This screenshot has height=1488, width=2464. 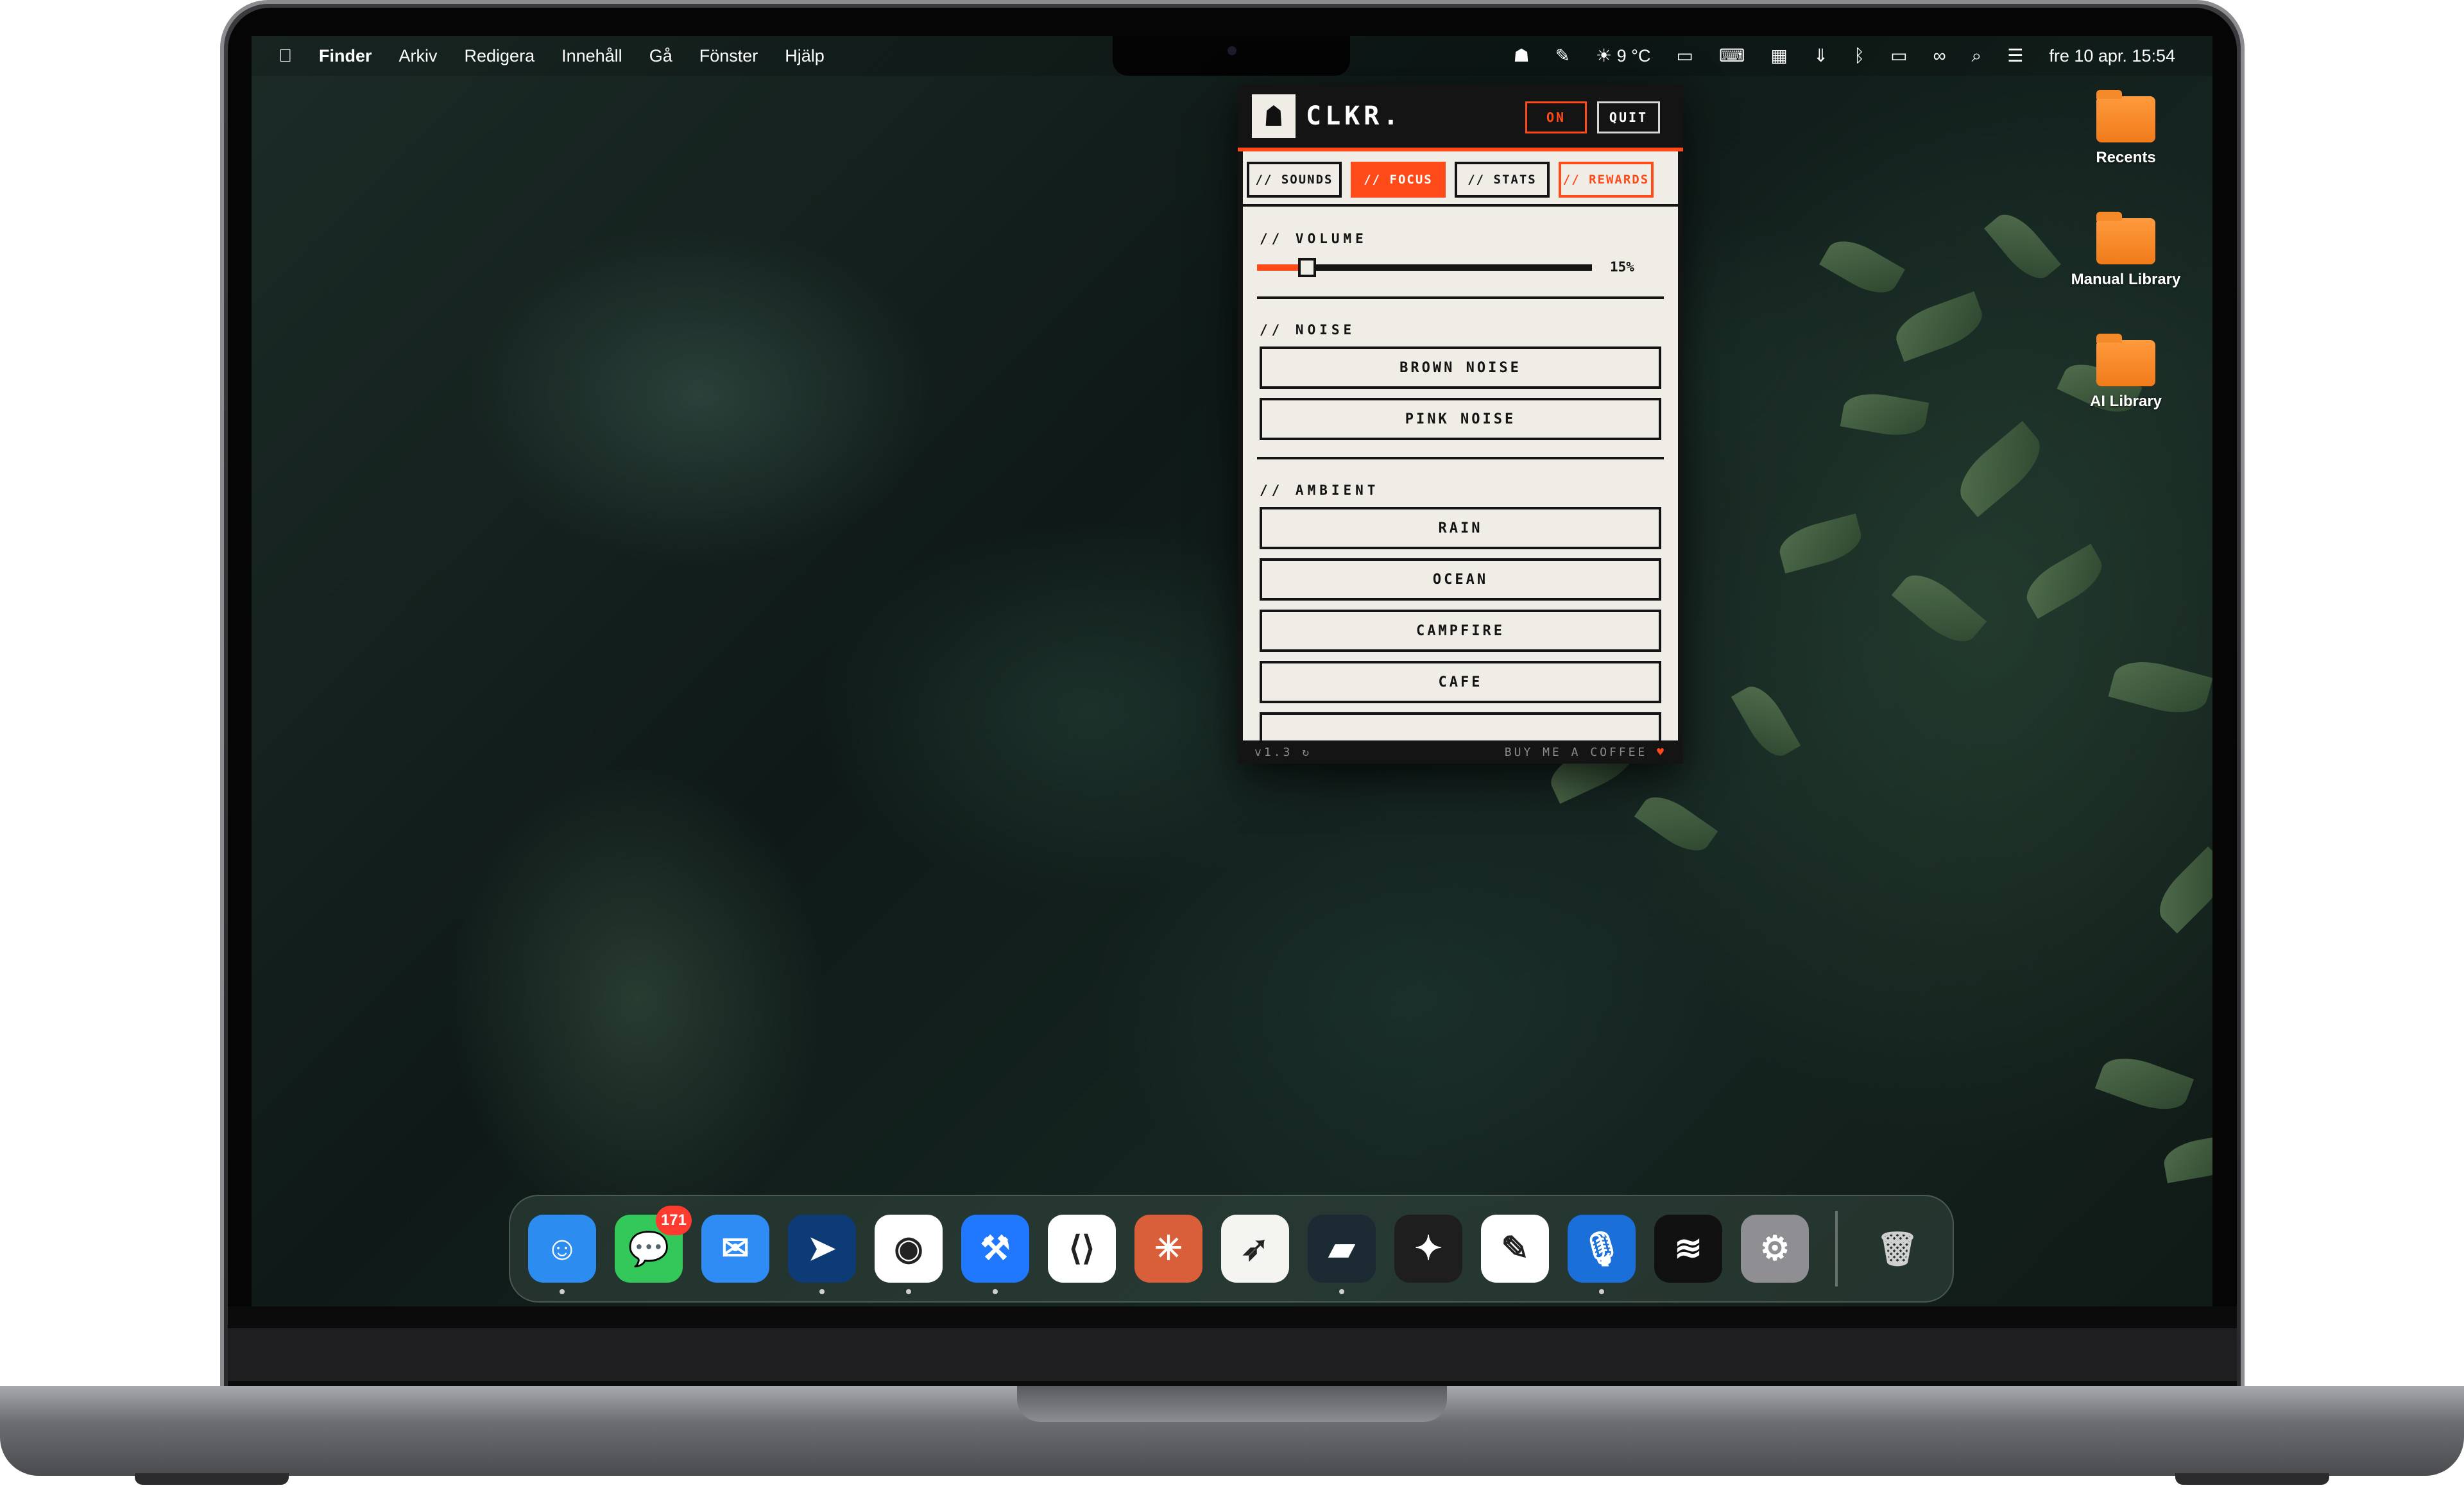 What do you see at coordinates (1521, 56) in the screenshot?
I see `clkr-status-icon: ☗` at bounding box center [1521, 56].